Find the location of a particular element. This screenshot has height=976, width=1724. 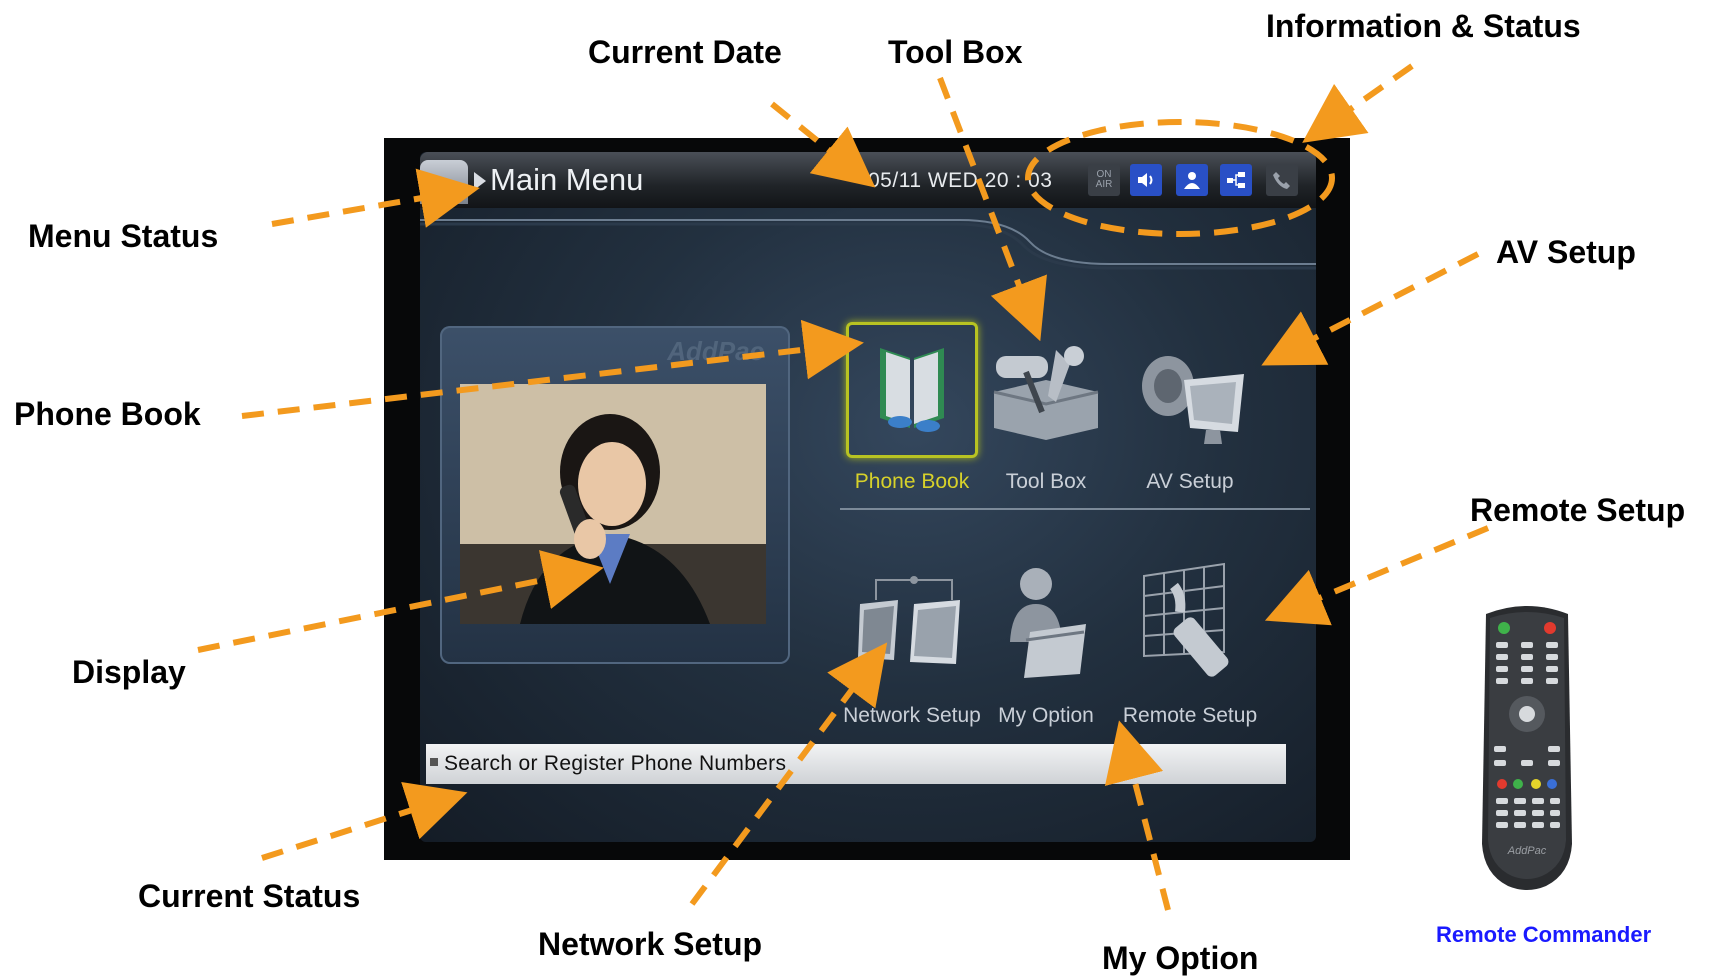

current-status-text: Search or Register Phone Numbers is located at coordinates (615, 763).